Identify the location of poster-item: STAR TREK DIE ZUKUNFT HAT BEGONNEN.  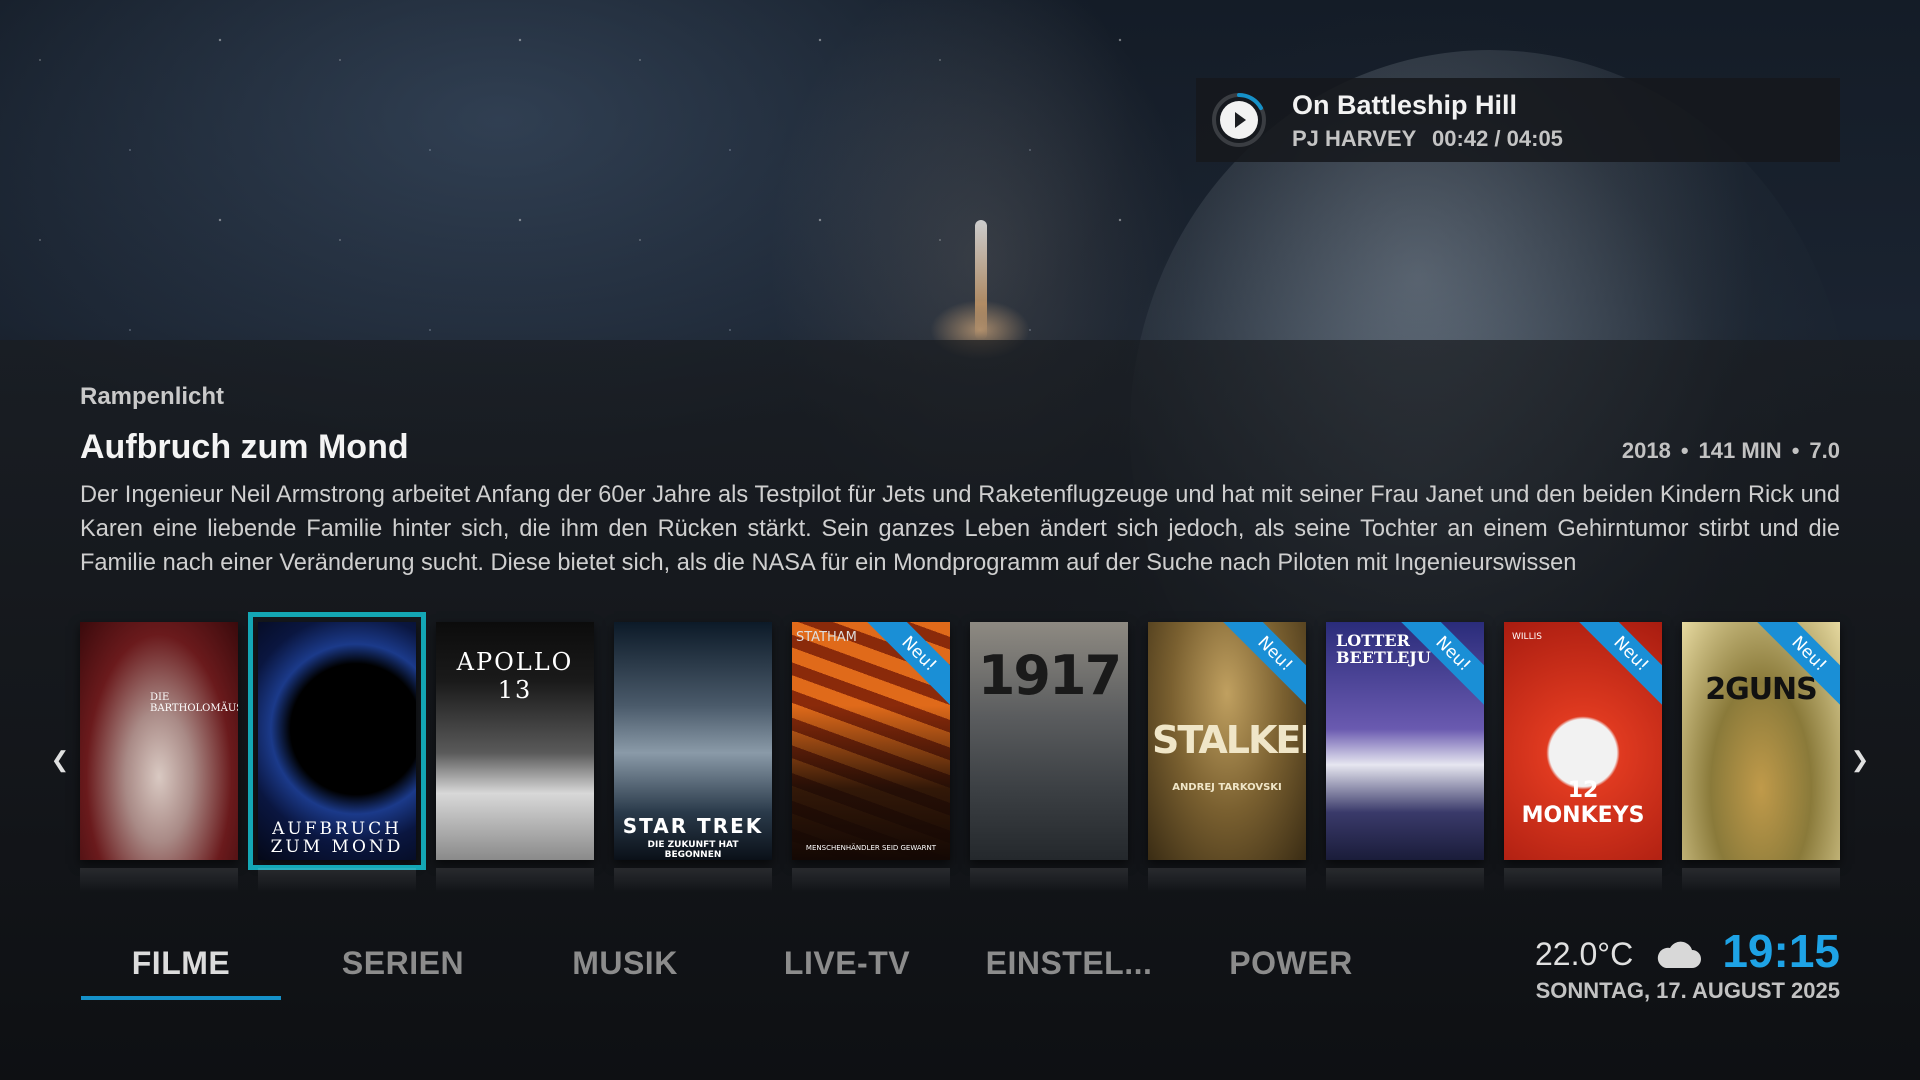
(693, 741).